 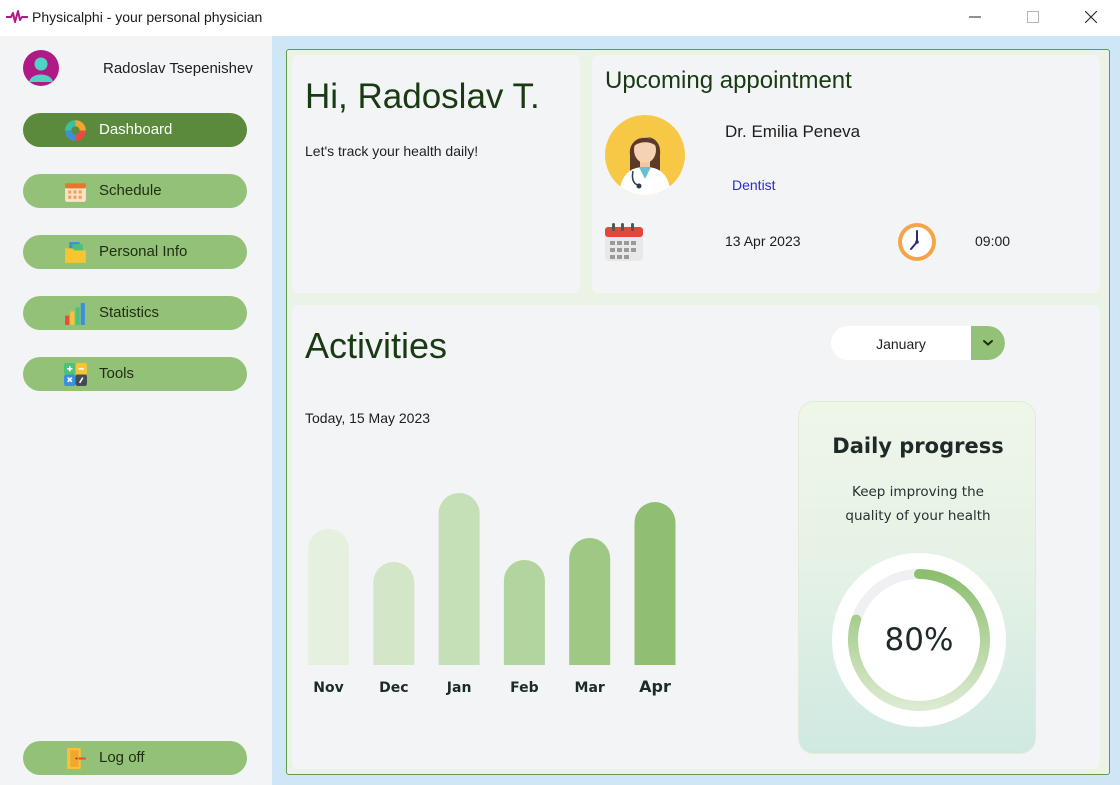 I want to click on chart-bar-jan, so click(x=459, y=579).